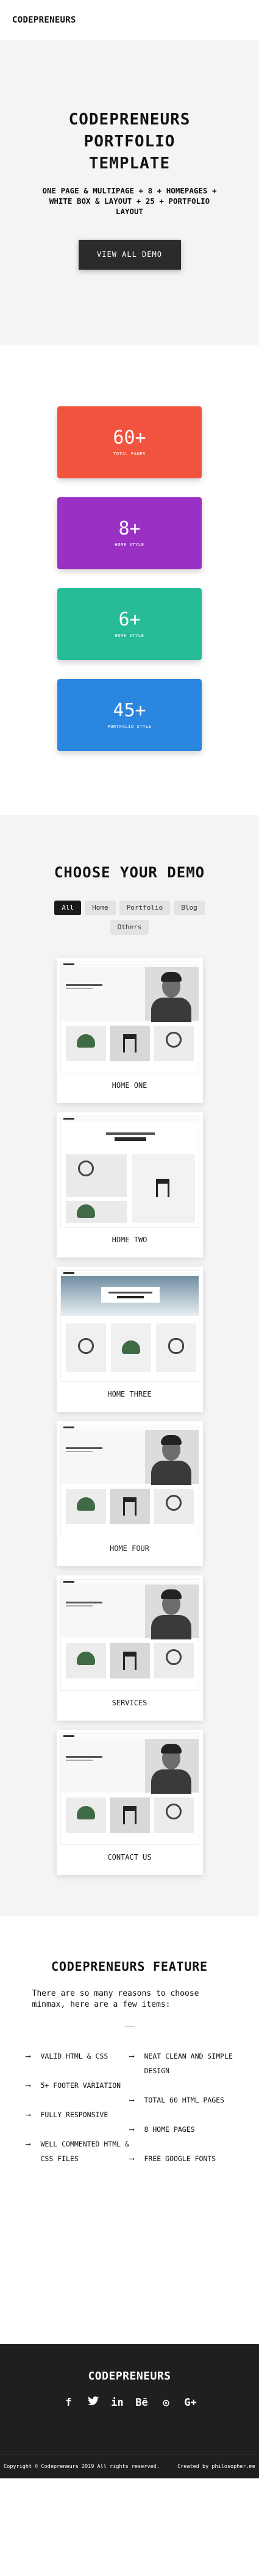  I want to click on footer: CODEPRENEURS f in Bē ◎ G+, so click(129, 2399).